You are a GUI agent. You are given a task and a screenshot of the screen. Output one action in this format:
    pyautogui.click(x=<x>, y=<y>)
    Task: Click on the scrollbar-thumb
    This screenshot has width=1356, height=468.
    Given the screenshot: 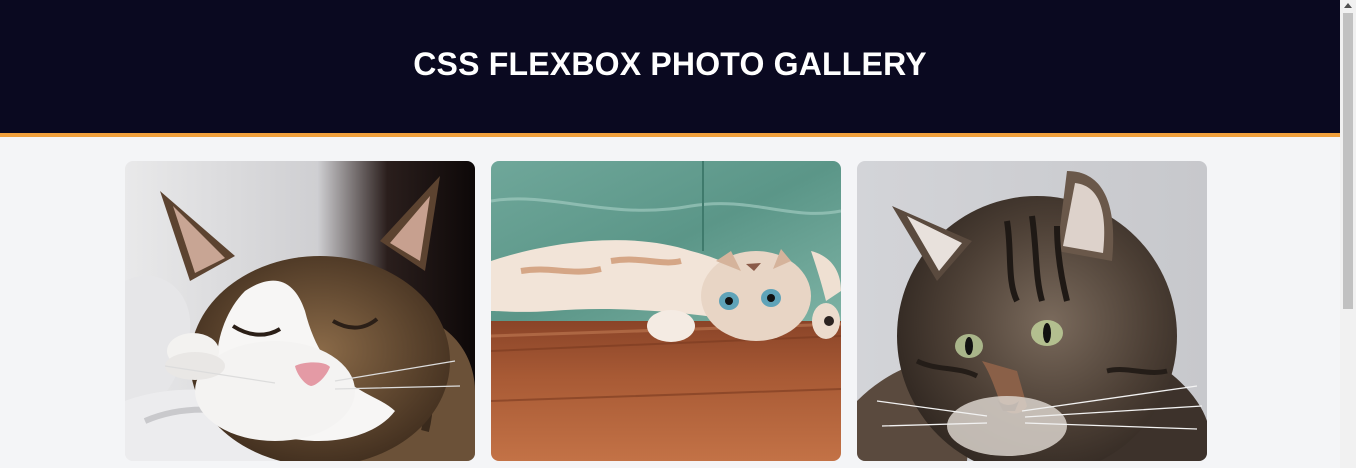 What is the action you would take?
    pyautogui.click(x=1348, y=161)
    